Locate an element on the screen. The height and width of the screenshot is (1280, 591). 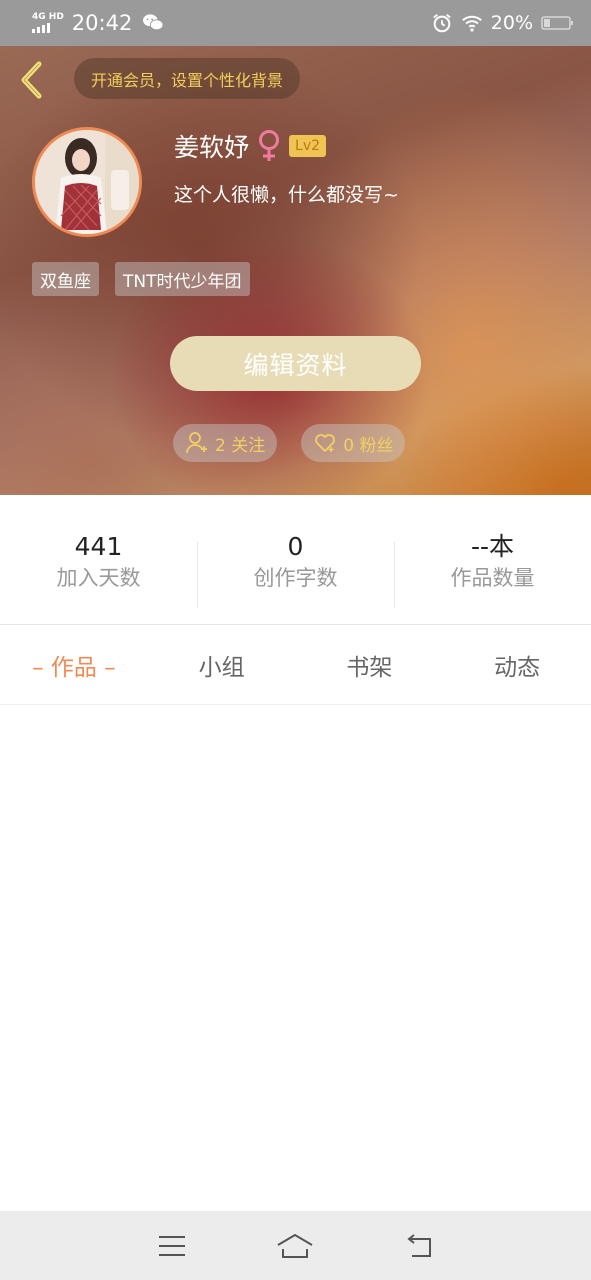
tab-groups: 小组 is located at coordinates (222, 665).